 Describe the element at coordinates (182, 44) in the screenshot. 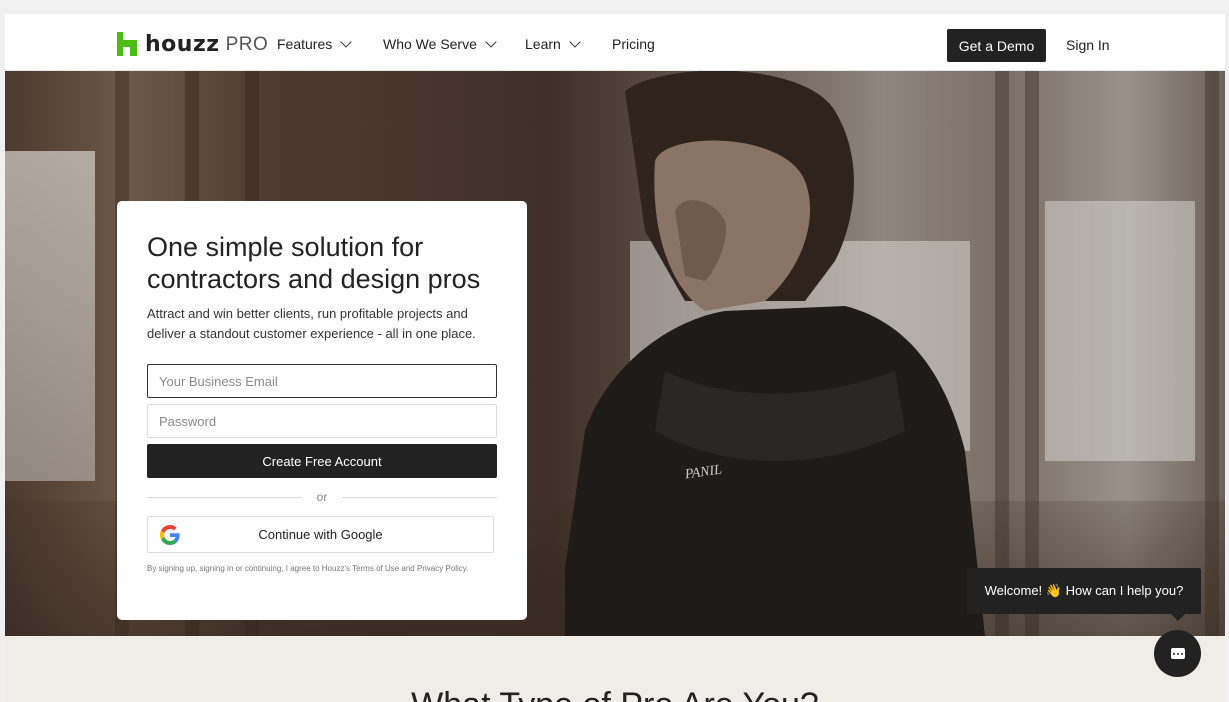

I see `brand-word: houzz` at that location.